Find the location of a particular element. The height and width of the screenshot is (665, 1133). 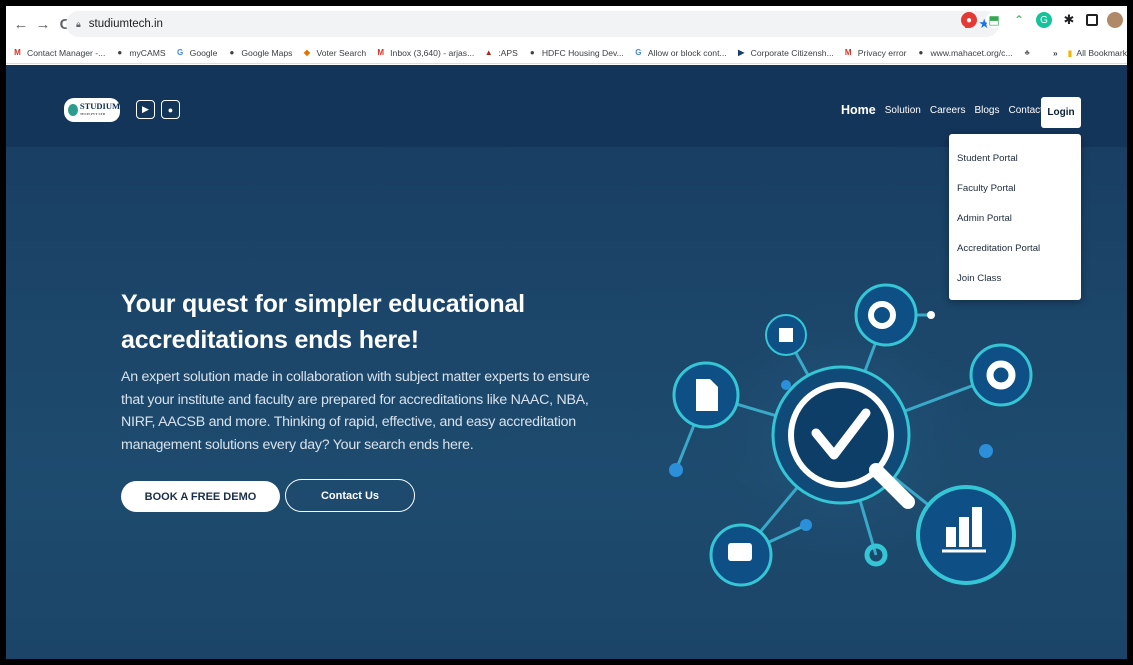

logo-mark-icon is located at coordinates (73, 110).